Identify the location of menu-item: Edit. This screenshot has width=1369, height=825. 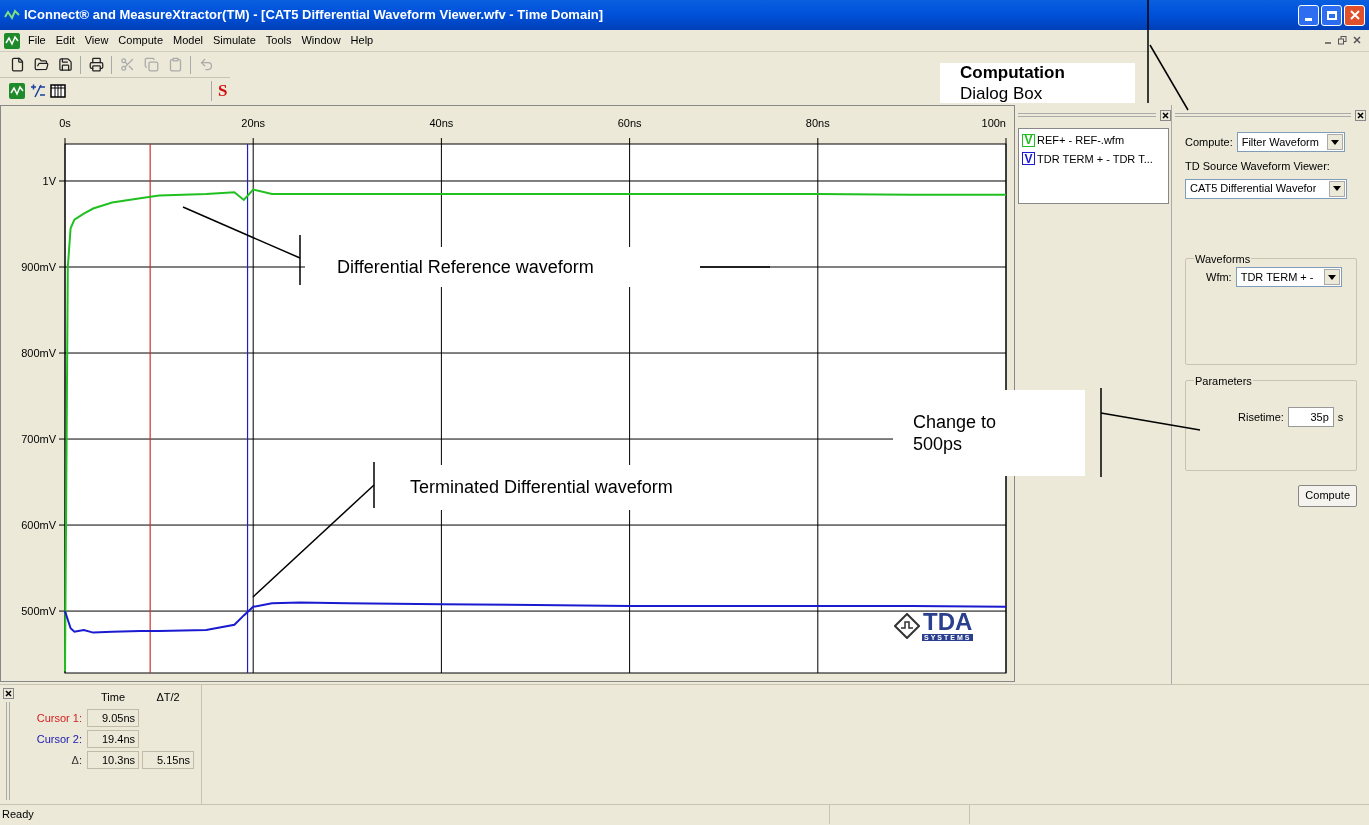
(65, 40).